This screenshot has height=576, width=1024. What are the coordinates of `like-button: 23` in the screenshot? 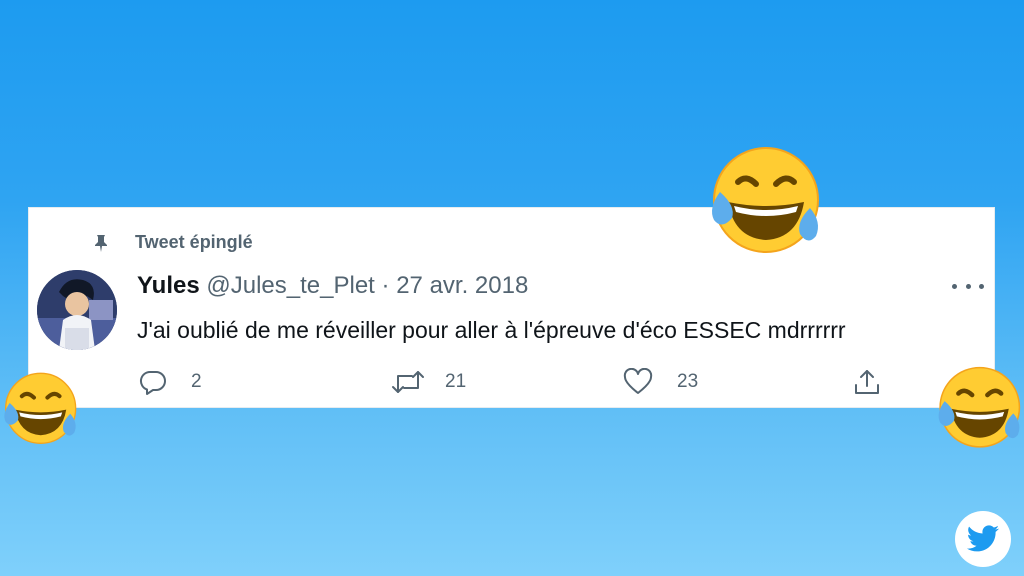 It's located at (660, 382).